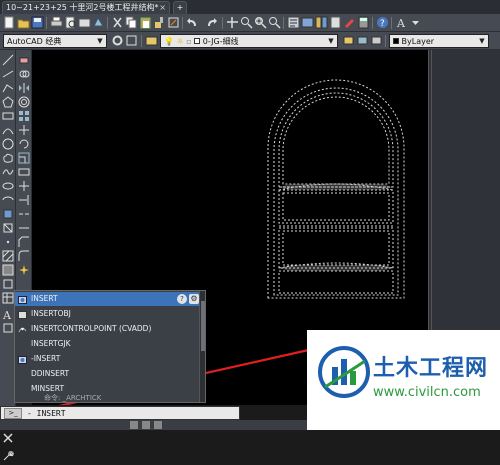  What do you see at coordinates (107, 23) in the screenshot?
I see `toolbar-separator` at bounding box center [107, 23].